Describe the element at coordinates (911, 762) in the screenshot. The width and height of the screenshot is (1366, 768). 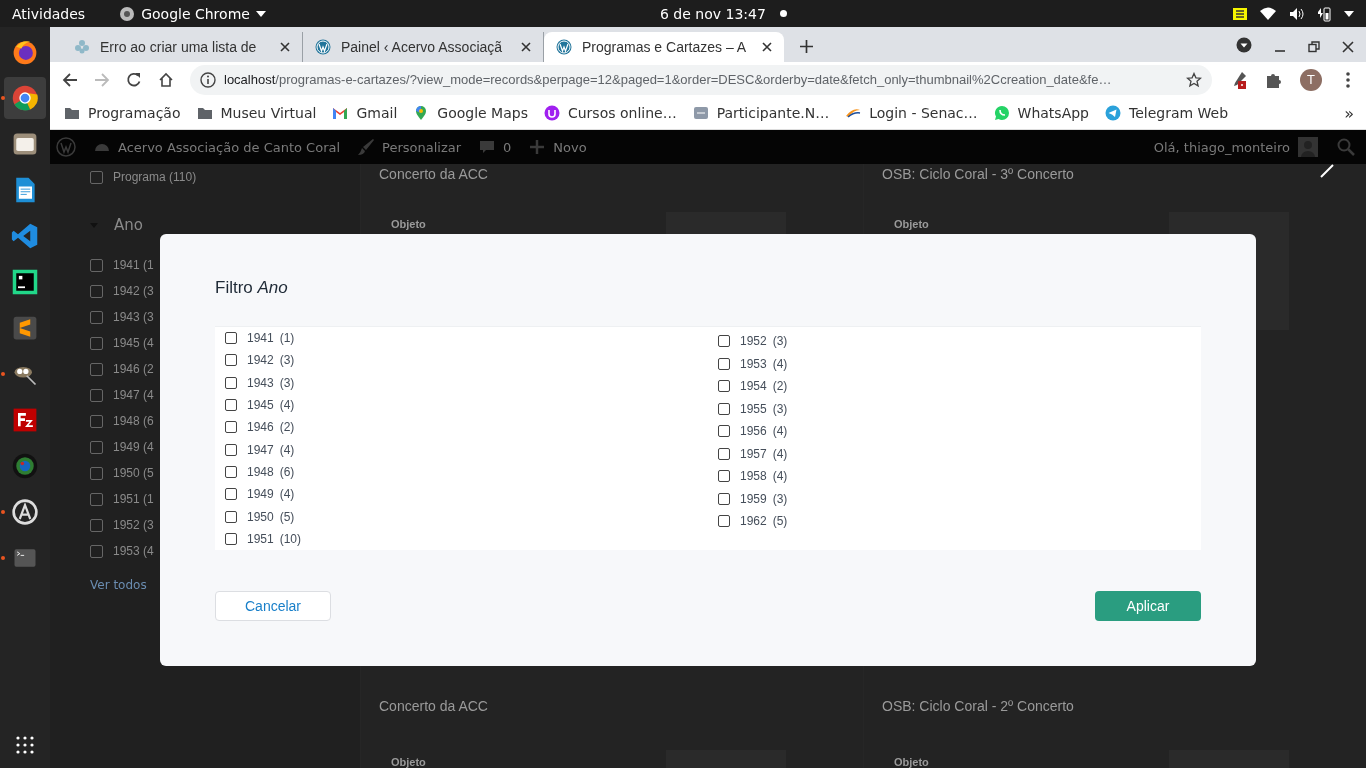
I see `field-label: Objeto` at that location.